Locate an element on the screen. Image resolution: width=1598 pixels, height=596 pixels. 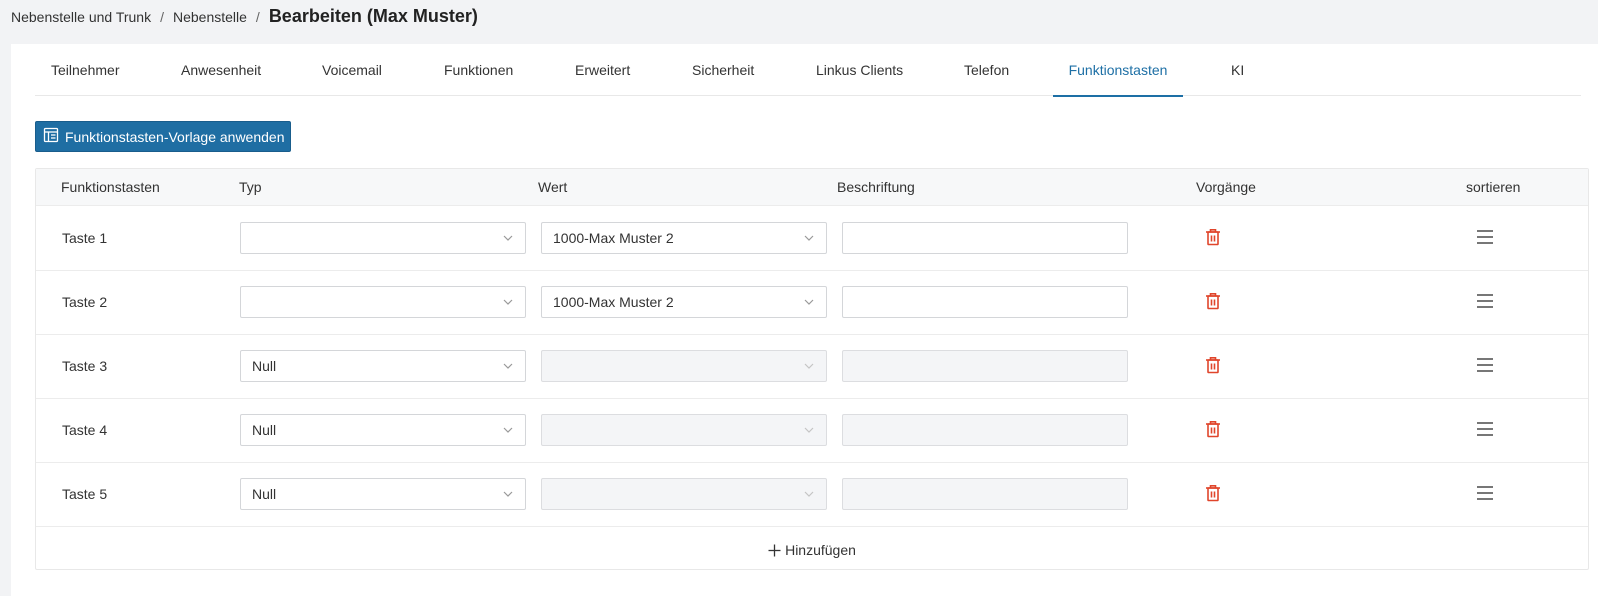
template-icon is located at coordinates (51, 136).